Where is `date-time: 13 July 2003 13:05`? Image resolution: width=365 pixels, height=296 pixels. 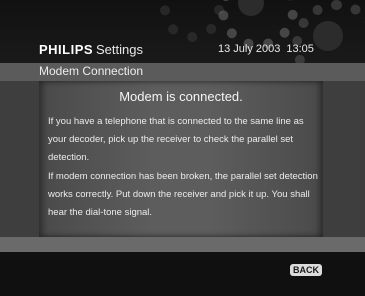
date-time: 13 July 2003 13:05 is located at coordinates (266, 49).